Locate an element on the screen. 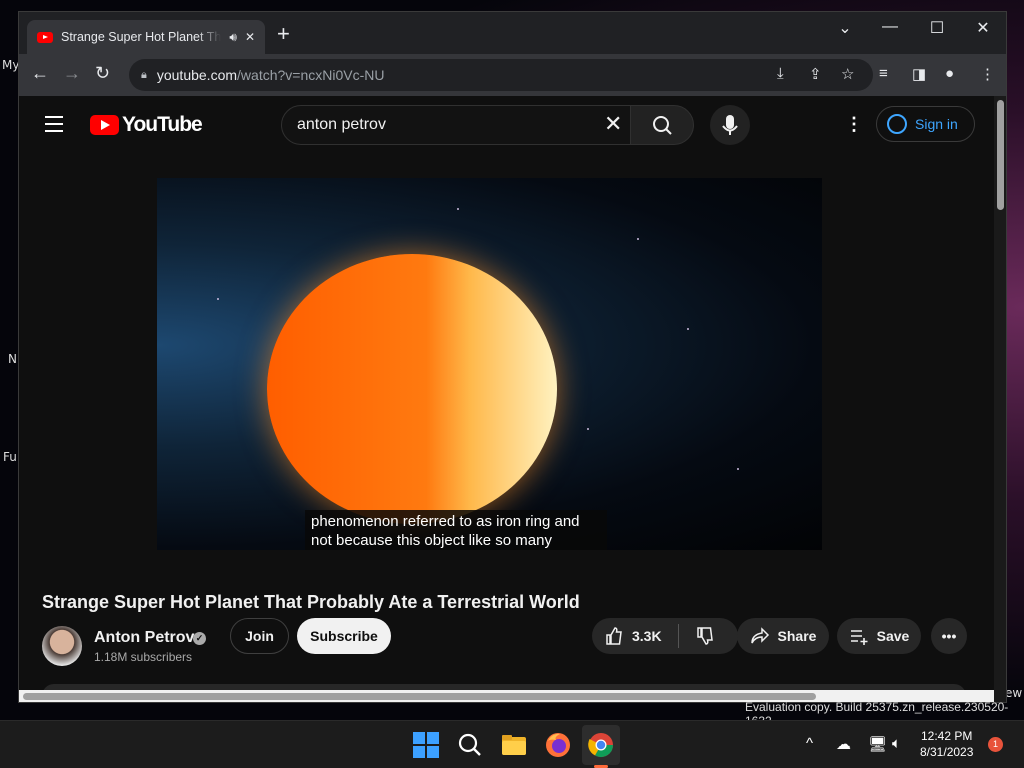  firefox-icon is located at coordinates (558, 745).